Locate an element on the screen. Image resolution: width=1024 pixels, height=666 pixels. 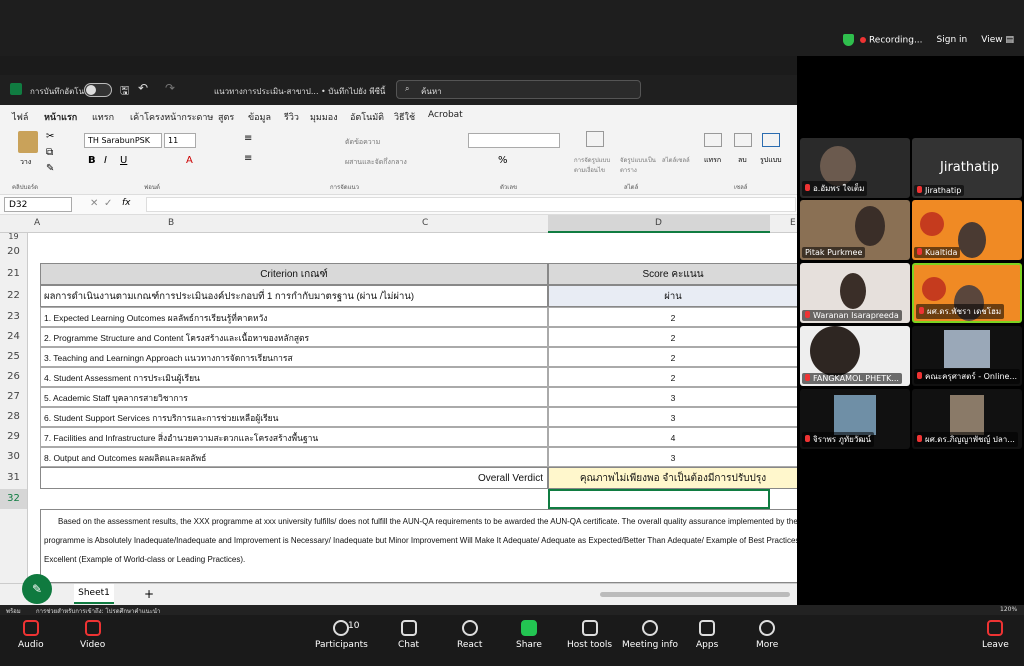
criterion-header: Criterion เกณฑ์ is located at coordinates (294, 274).